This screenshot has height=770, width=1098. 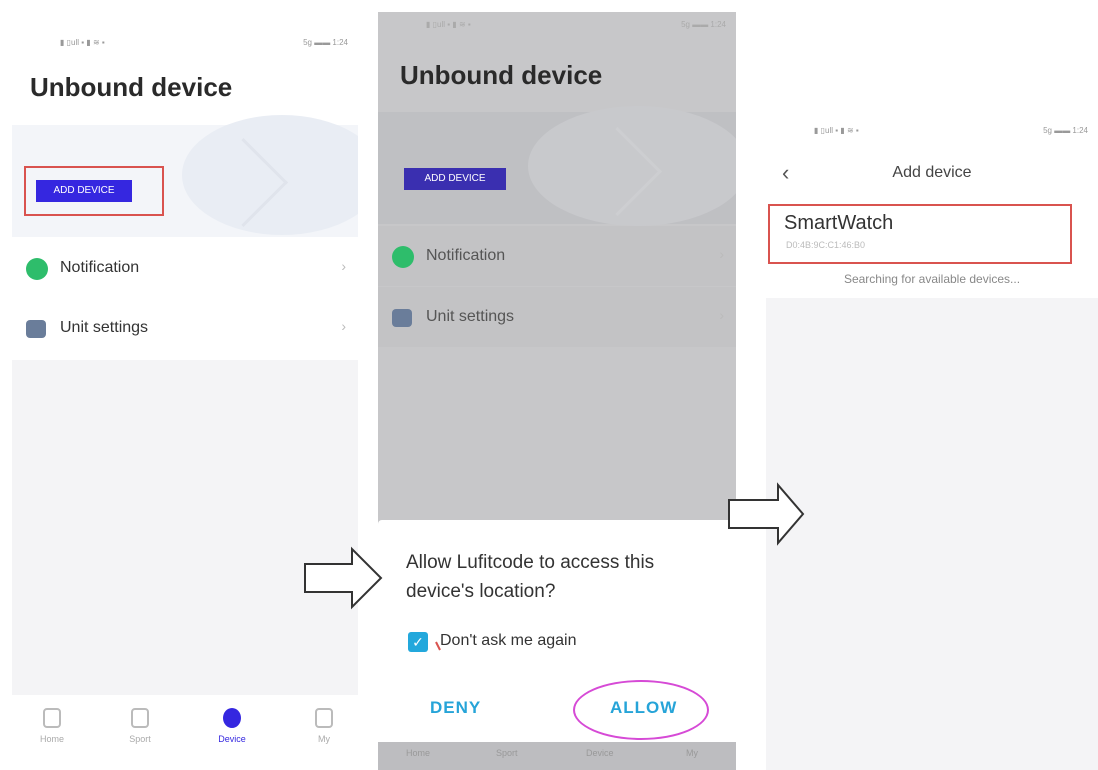 I want to click on profile-icon, so click(x=324, y=718).